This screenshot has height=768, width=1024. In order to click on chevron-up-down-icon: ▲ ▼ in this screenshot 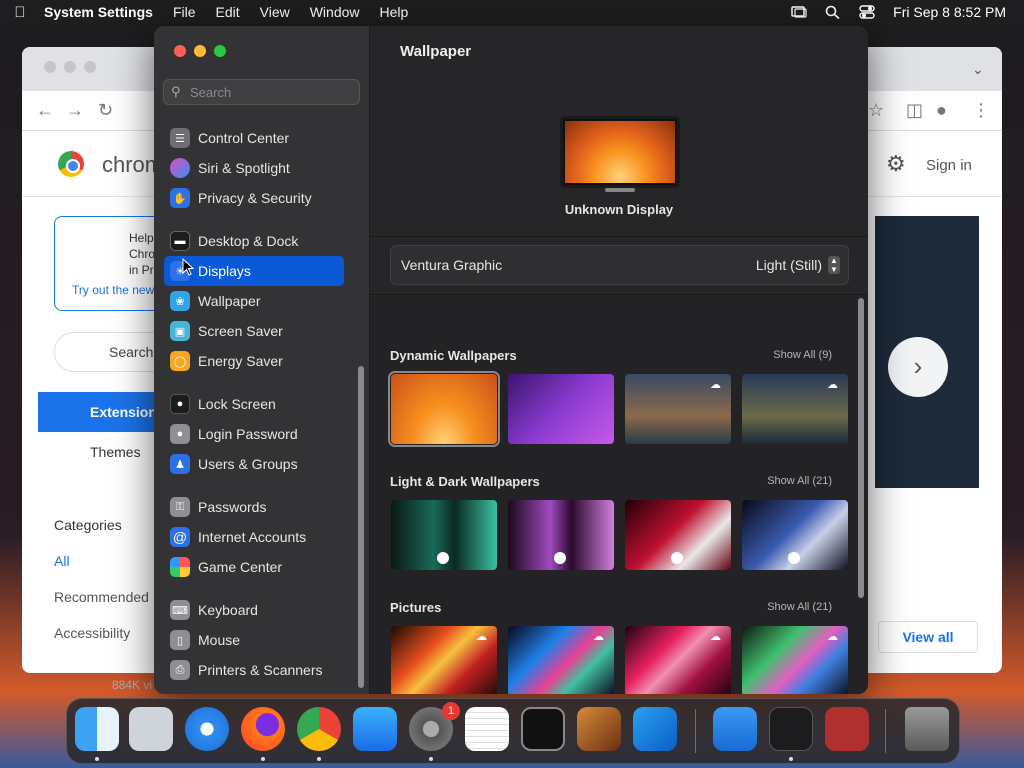, I will do `click(834, 265)`.